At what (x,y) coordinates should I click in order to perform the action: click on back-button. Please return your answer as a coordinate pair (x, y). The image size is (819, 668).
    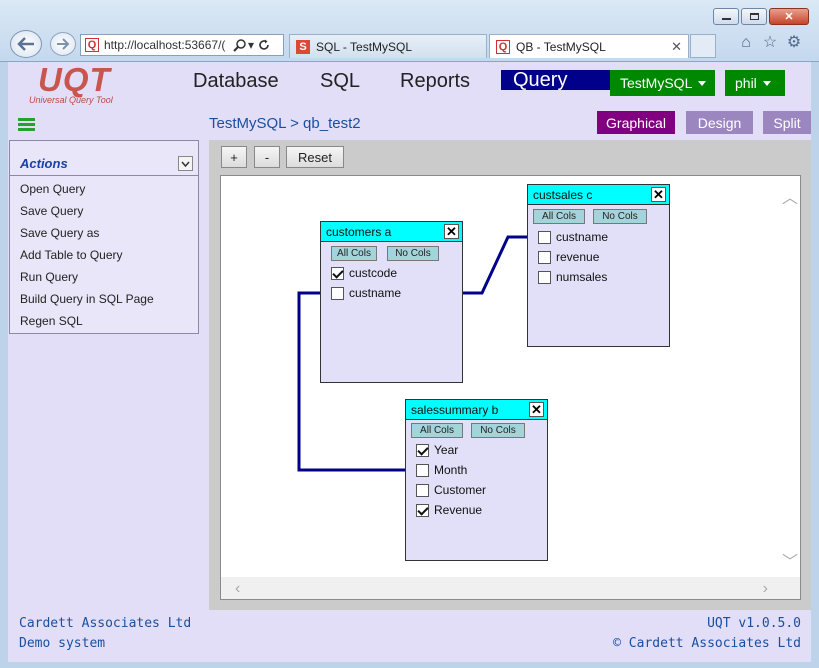
    Looking at the image, I should click on (26, 44).